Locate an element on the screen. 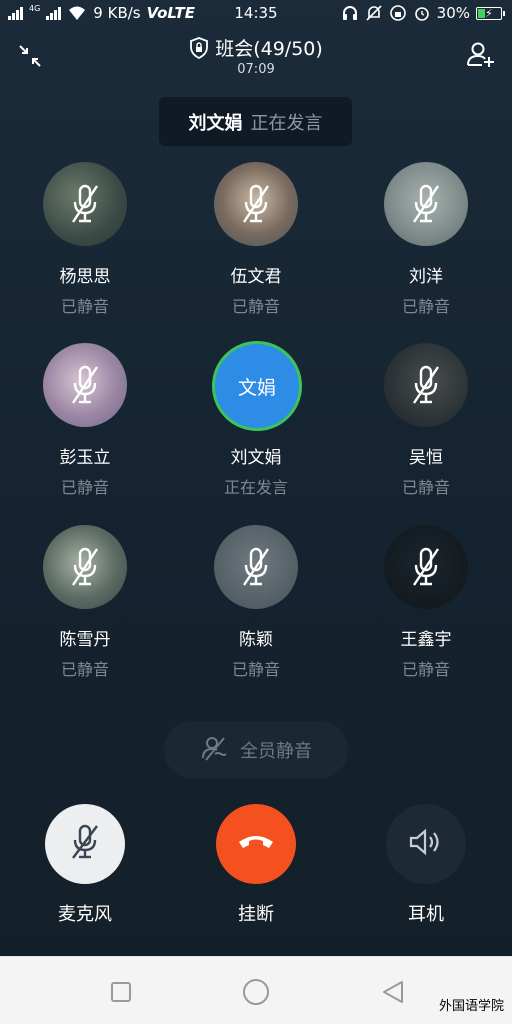 The image size is (512, 1024). conference-title: 班会(49/50) is located at coordinates (256, 47).